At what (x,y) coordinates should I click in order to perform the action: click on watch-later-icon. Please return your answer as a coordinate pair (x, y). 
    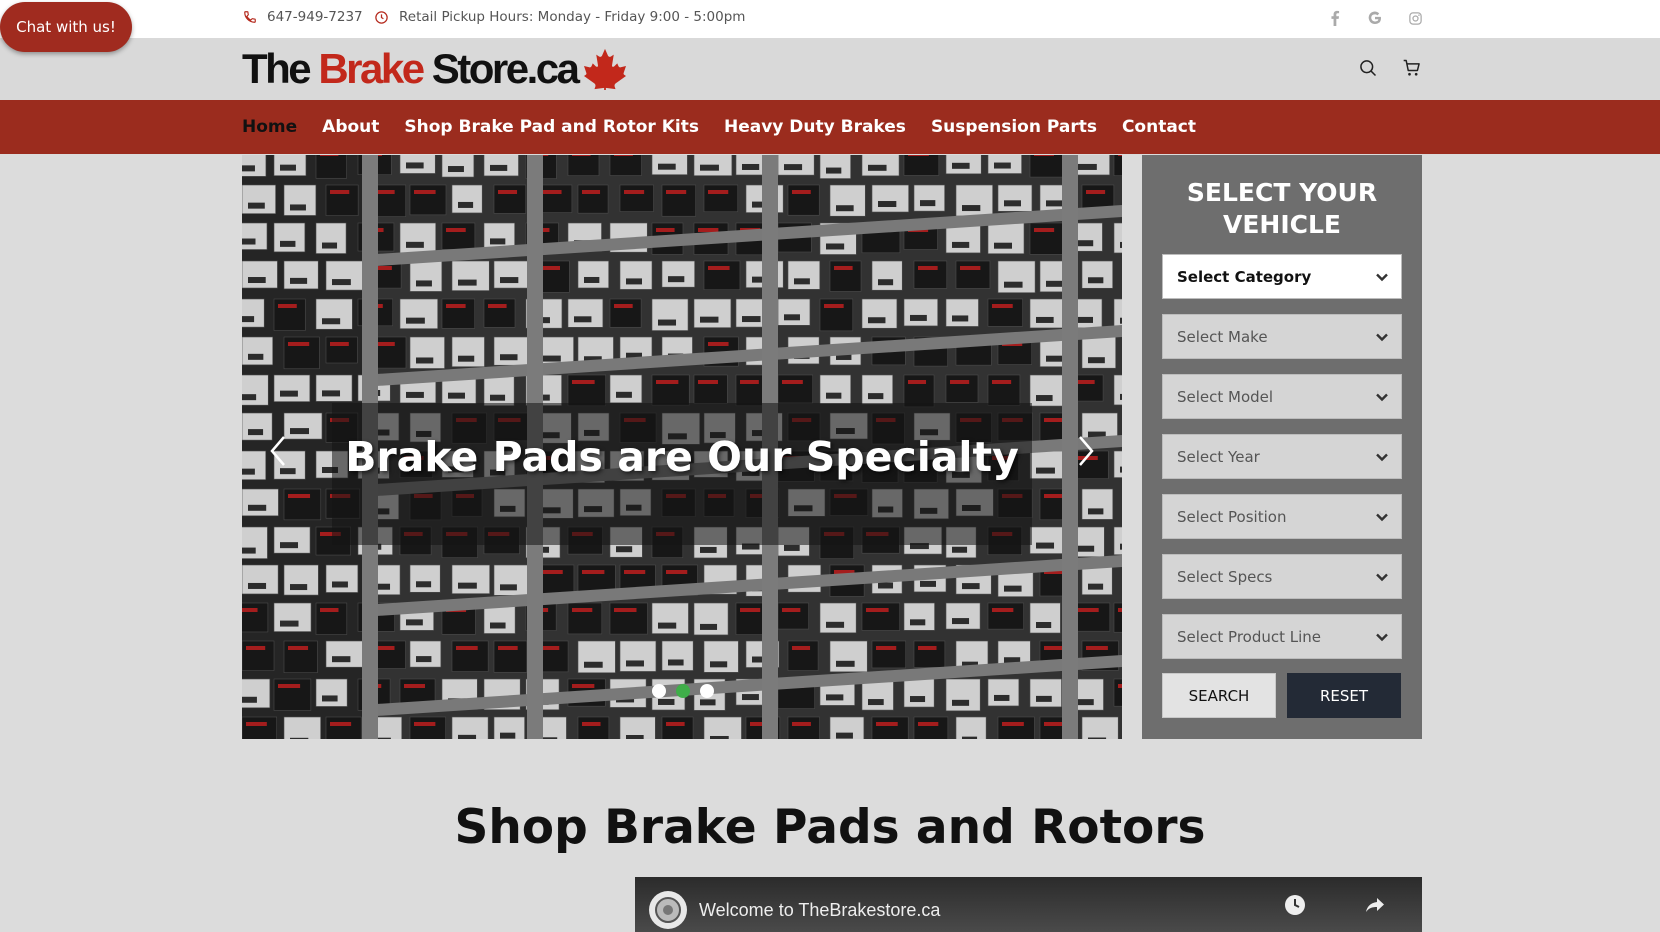
    Looking at the image, I should click on (1295, 905).